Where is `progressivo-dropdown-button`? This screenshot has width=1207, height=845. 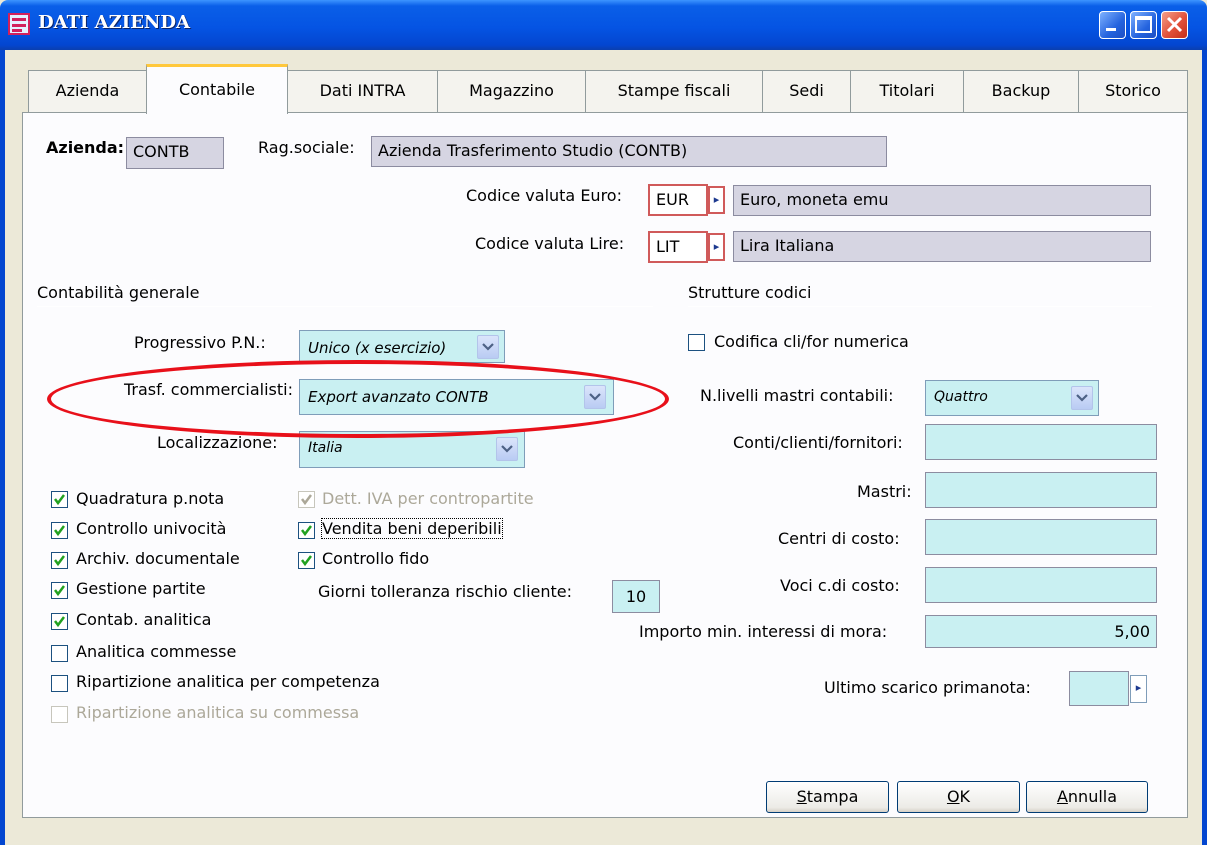 progressivo-dropdown-button is located at coordinates (488, 347).